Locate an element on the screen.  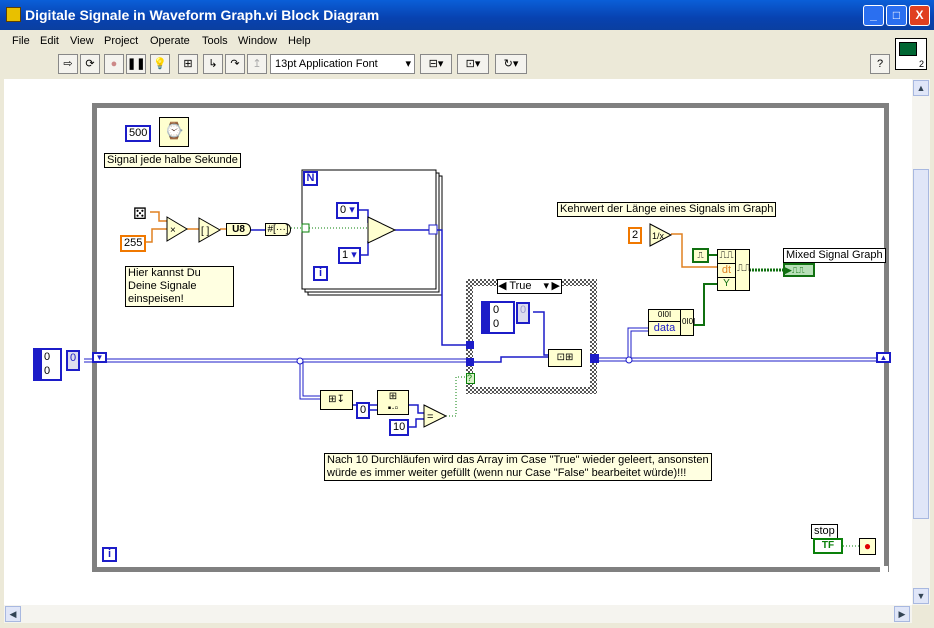
case-array-constant: 0 0 is located at coordinates (498, 317).